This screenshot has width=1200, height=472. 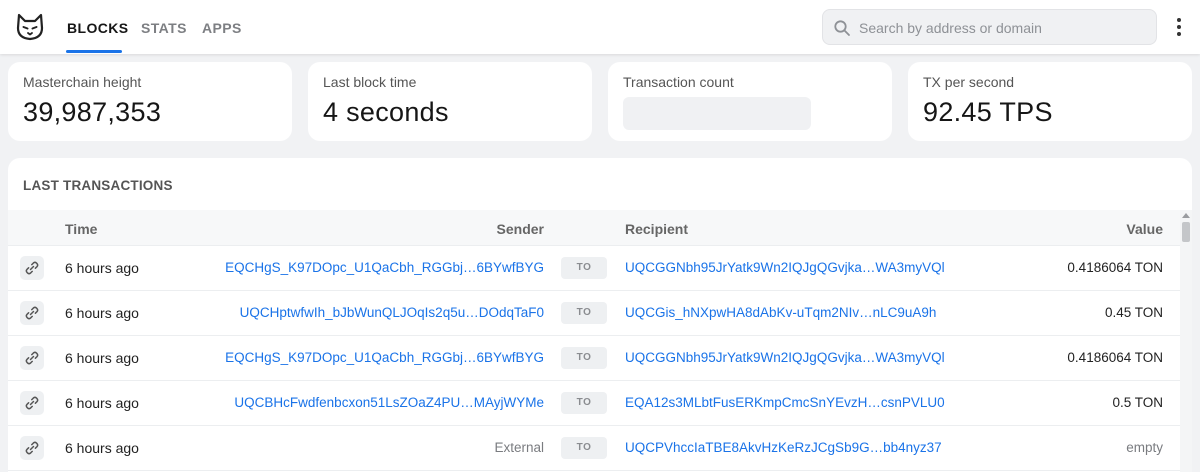 What do you see at coordinates (392, 312) in the screenshot?
I see `sender-address-link: UQCHptwfwIh_bJbWunQLJOqIs2q5u…DOdqTaF0` at bounding box center [392, 312].